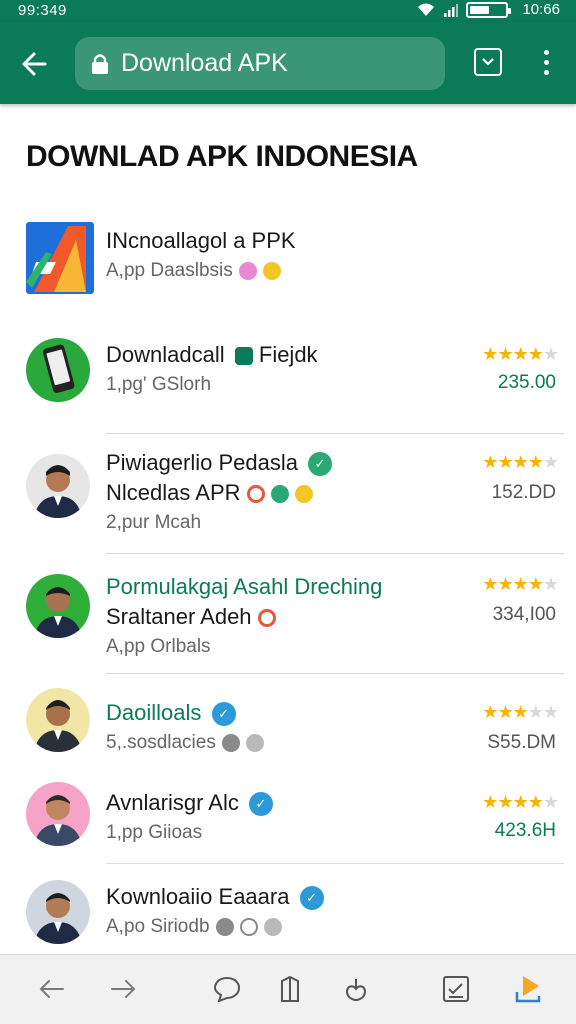  I want to click on item-subtitle-text: A,po Siriodb, so click(158, 926).